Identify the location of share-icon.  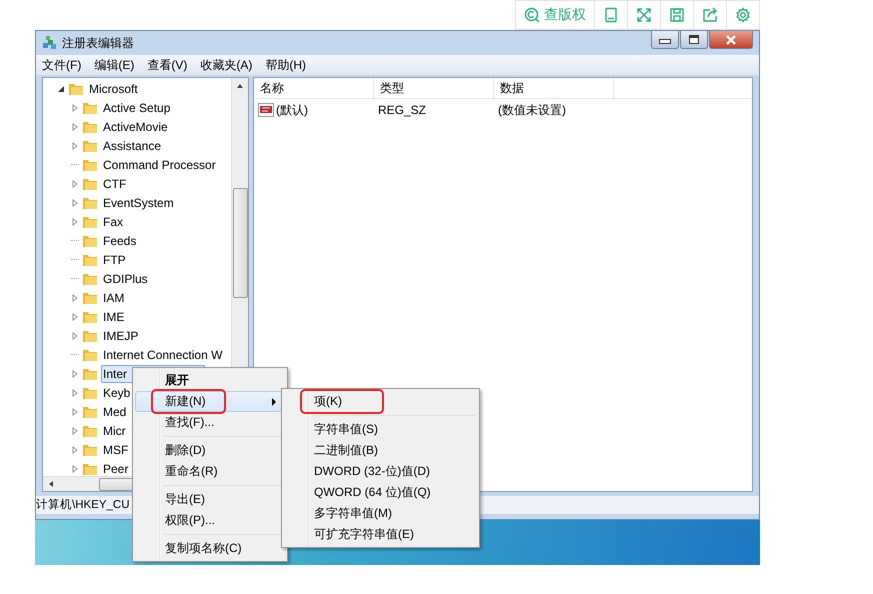
(710, 15).